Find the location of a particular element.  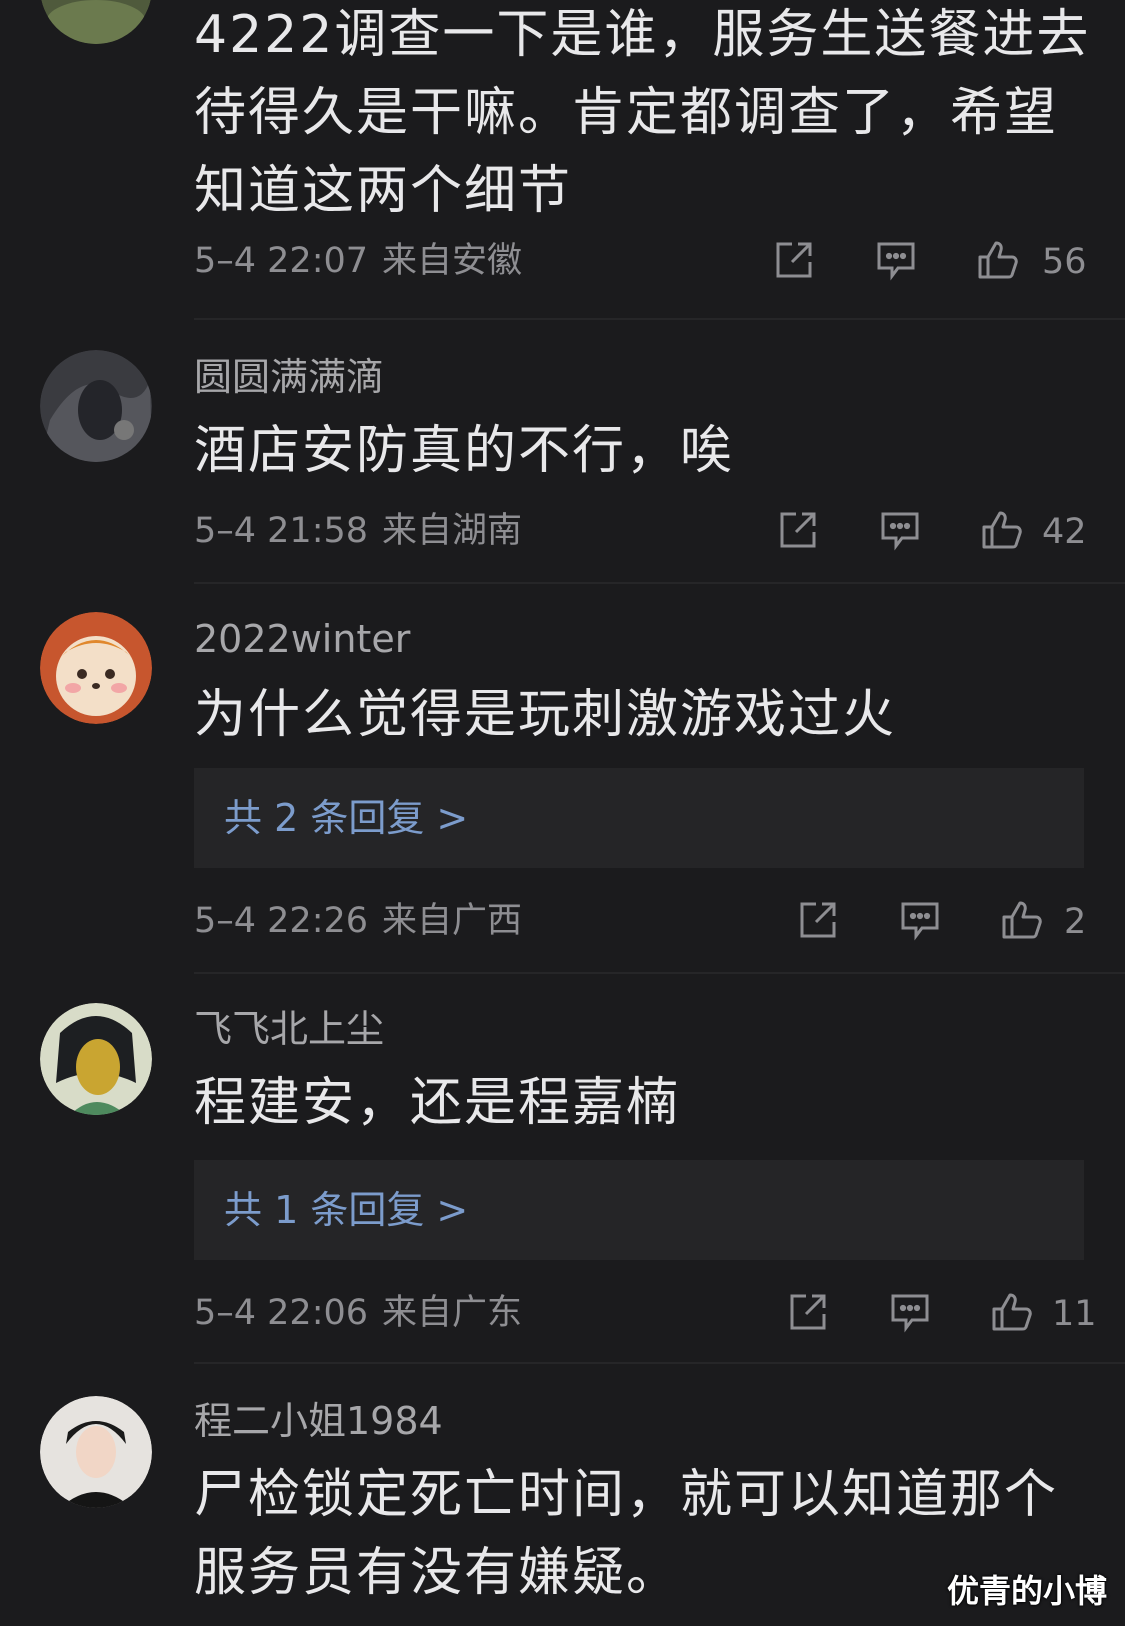

comment-meta: 5–4 22:06 来自广东 is located at coordinates (358, 1313).